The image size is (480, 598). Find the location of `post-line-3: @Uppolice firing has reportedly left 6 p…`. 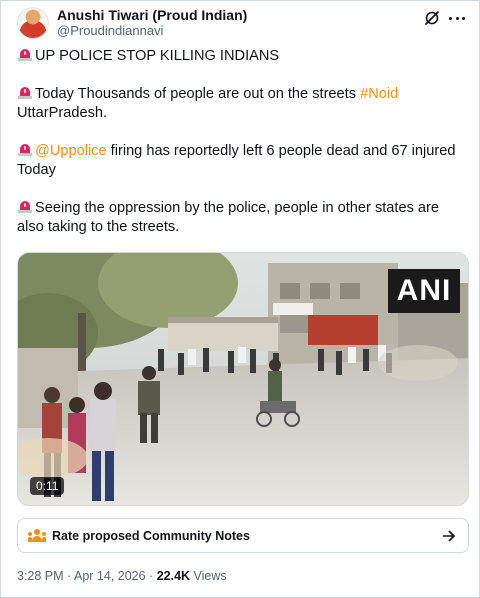

post-line-3: @Uppolice firing has reportedly left 6 p… is located at coordinates (236, 160).